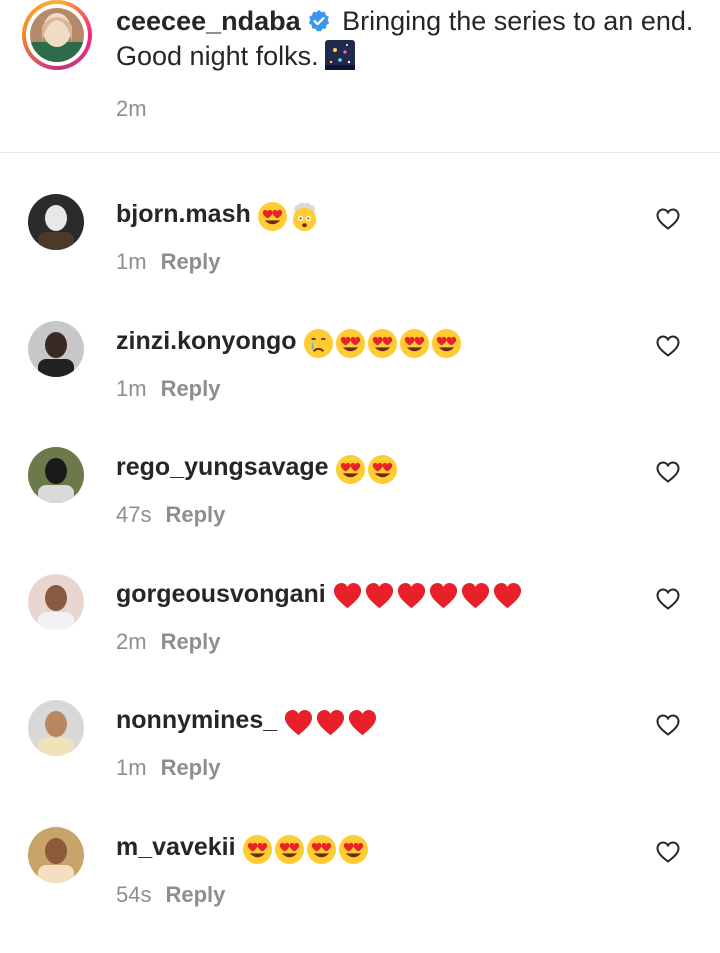 The width and height of the screenshot is (720, 953). What do you see at coordinates (131, 641) in the screenshot?
I see `comment-time: 2m` at bounding box center [131, 641].